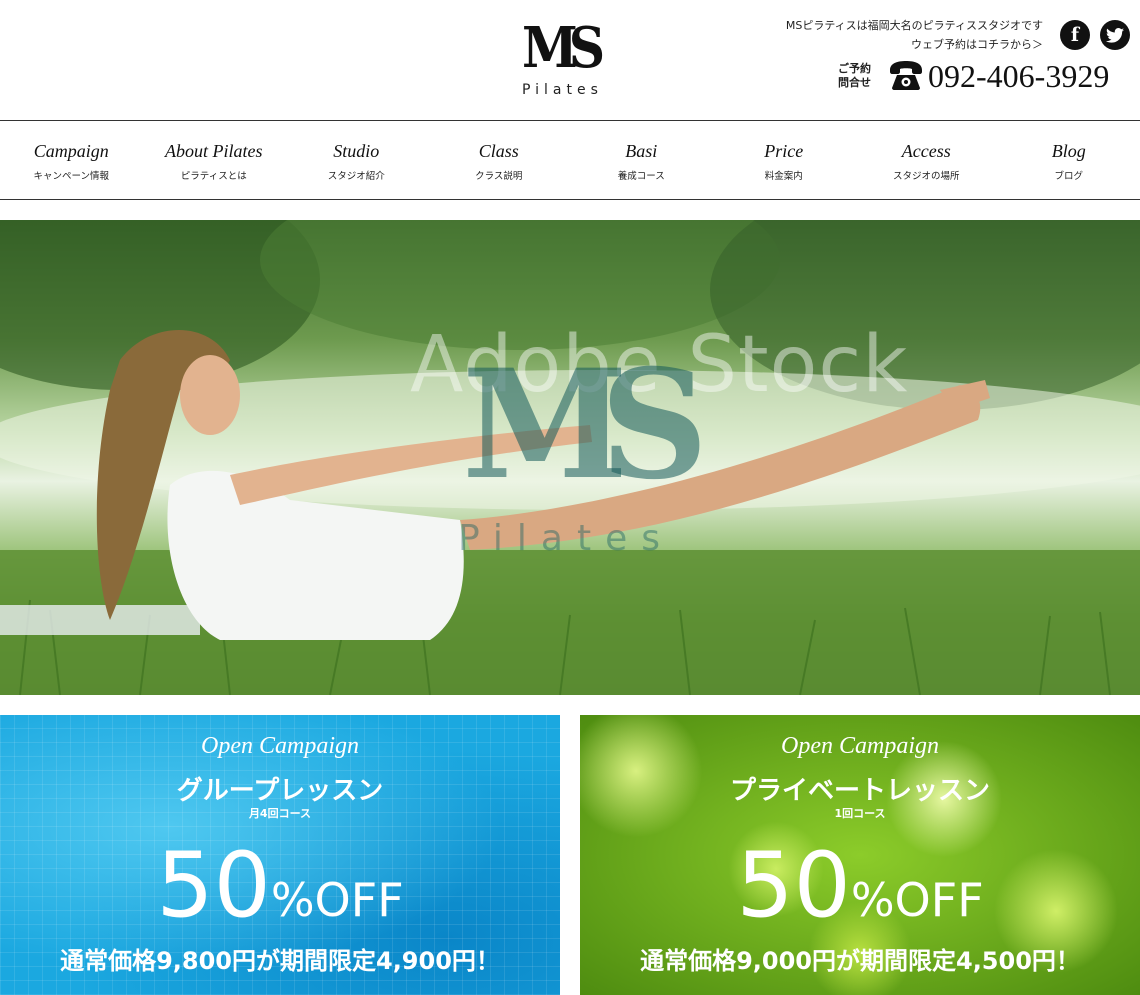 The height and width of the screenshot is (995, 1140). I want to click on nav-label-ja: ピラティスとは, so click(213, 176).